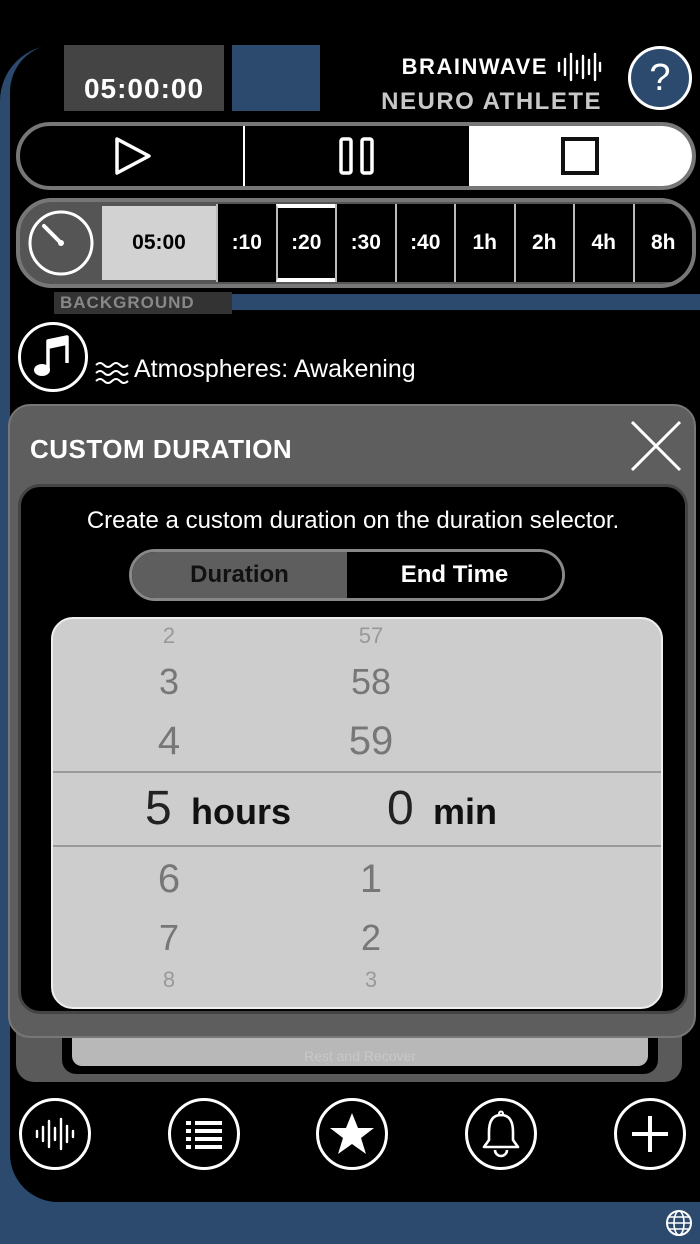  I want to click on star-icon, so click(352, 1133).